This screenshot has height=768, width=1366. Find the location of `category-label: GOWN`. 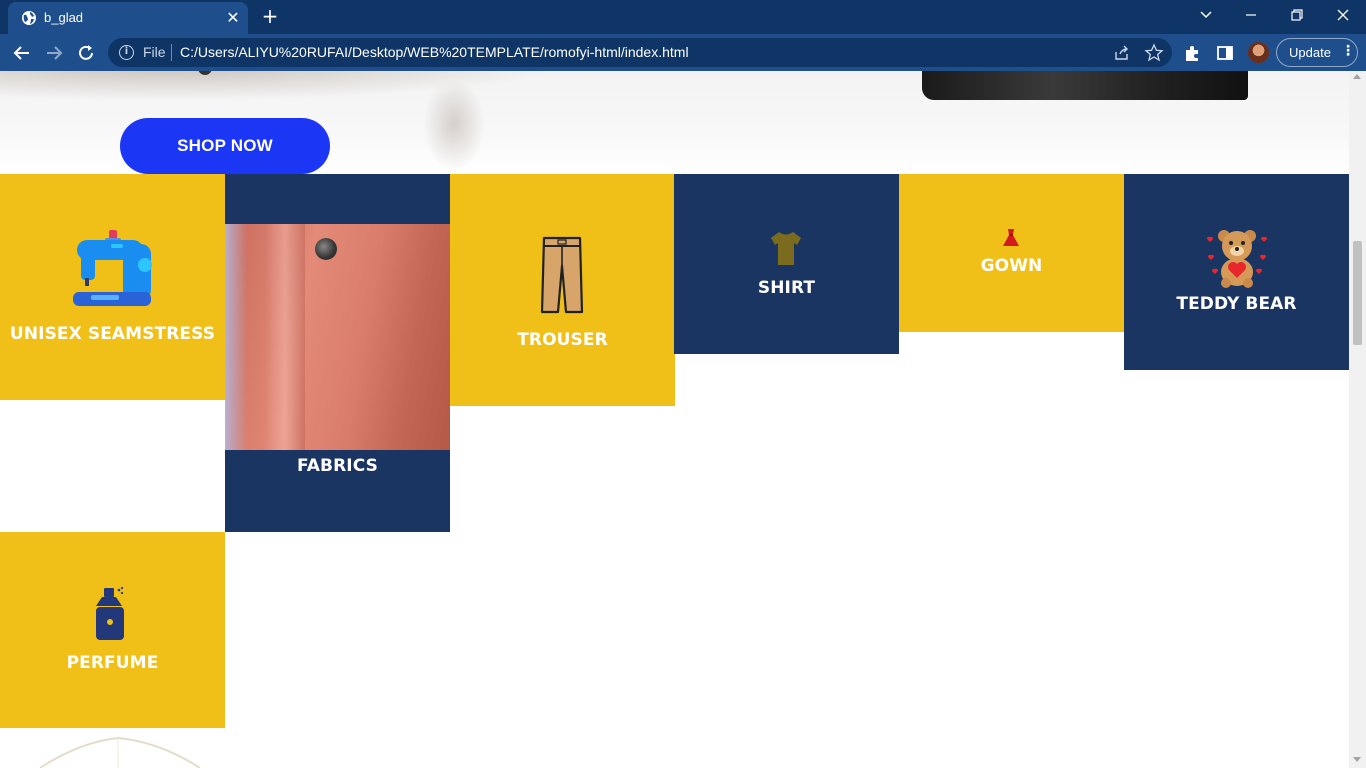

category-label: GOWN is located at coordinates (1011, 266).